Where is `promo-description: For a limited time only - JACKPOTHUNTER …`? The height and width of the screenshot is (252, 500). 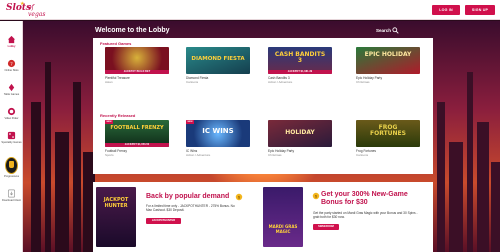
promo-description: For a limited time only - JACKPOTHUNTER … is located at coordinates (190, 208).